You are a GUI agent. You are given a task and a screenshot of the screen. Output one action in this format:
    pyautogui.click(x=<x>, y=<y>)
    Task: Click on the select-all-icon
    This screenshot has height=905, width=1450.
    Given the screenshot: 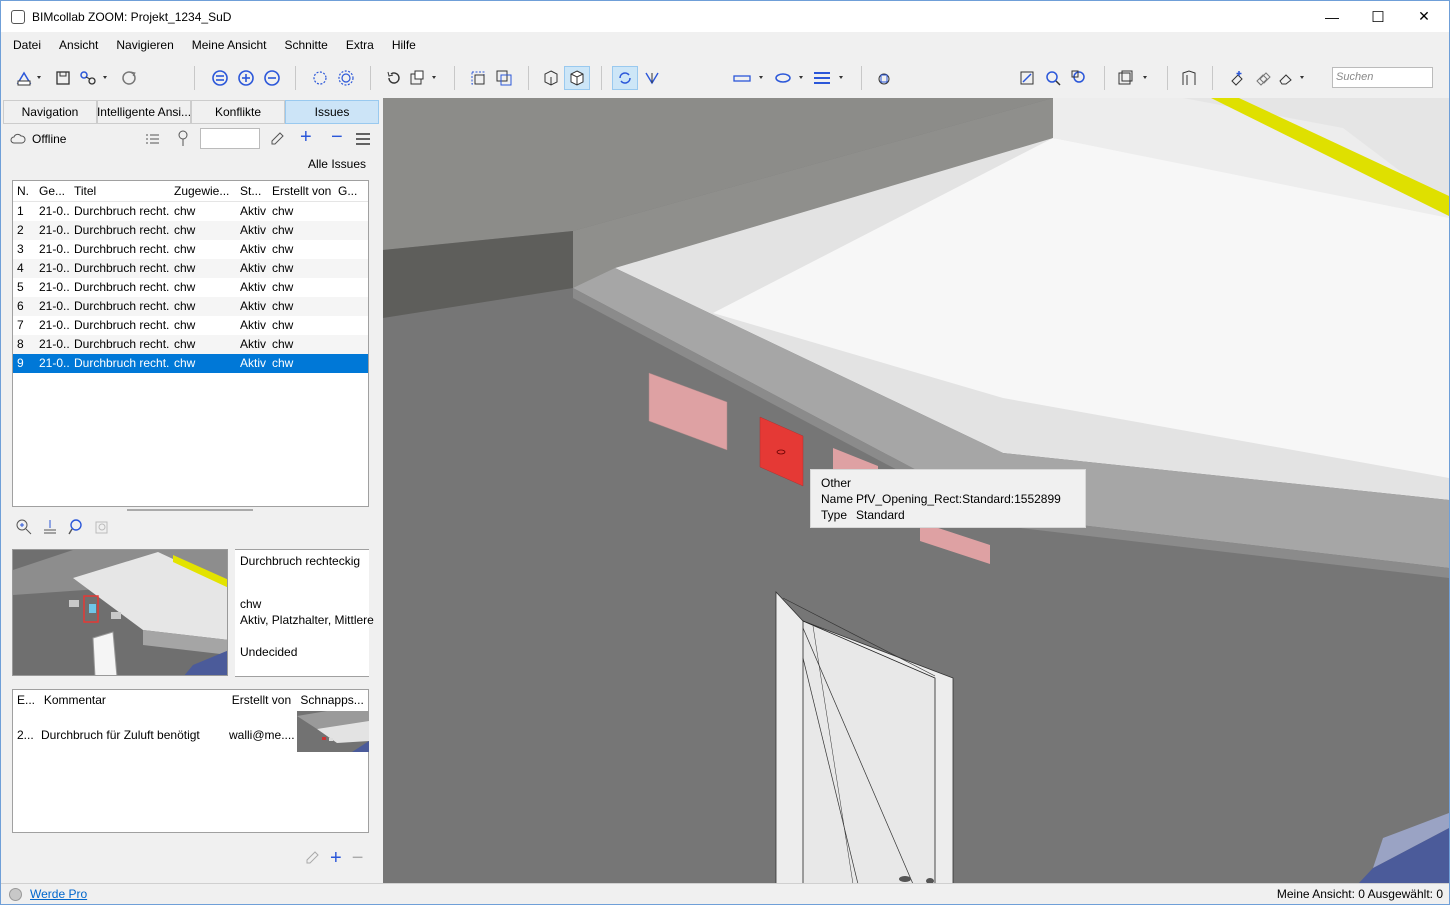 What is the action you would take?
    pyautogui.click(x=504, y=78)
    